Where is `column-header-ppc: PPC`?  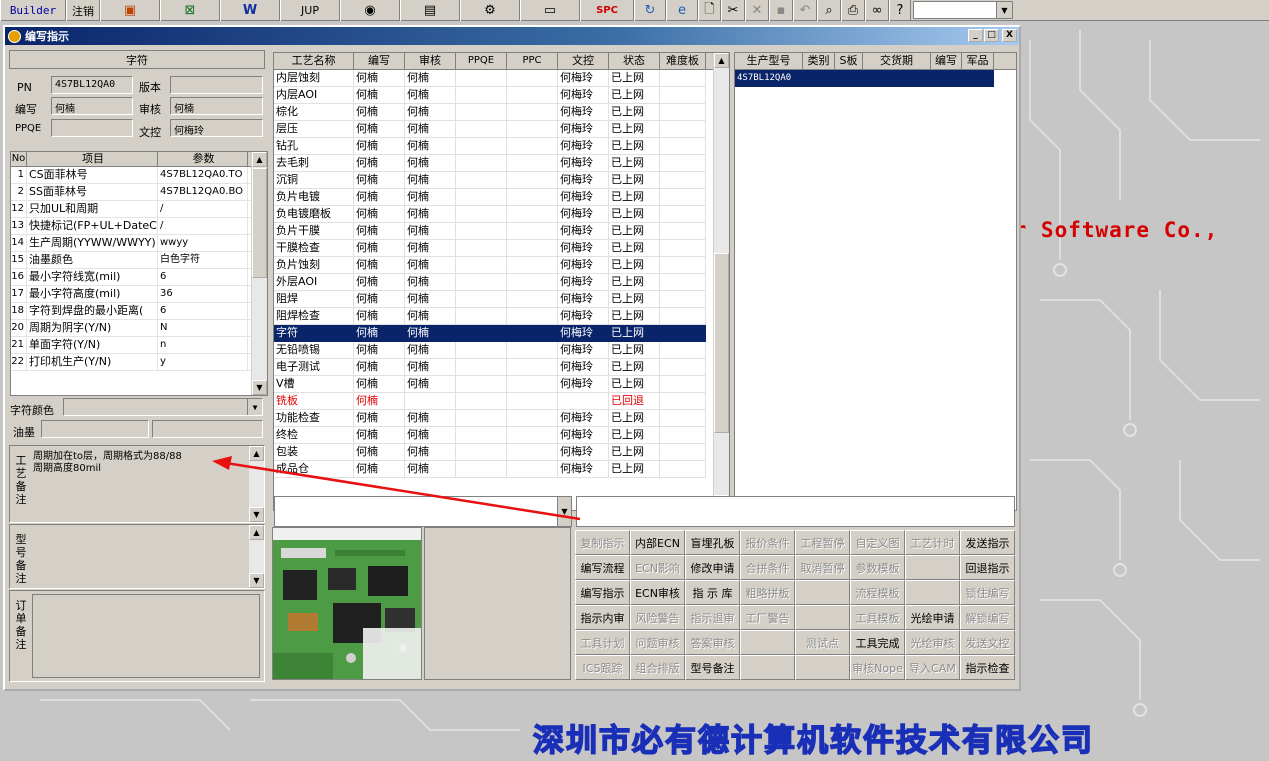
column-header-ppc: PPC is located at coordinates (532, 61).